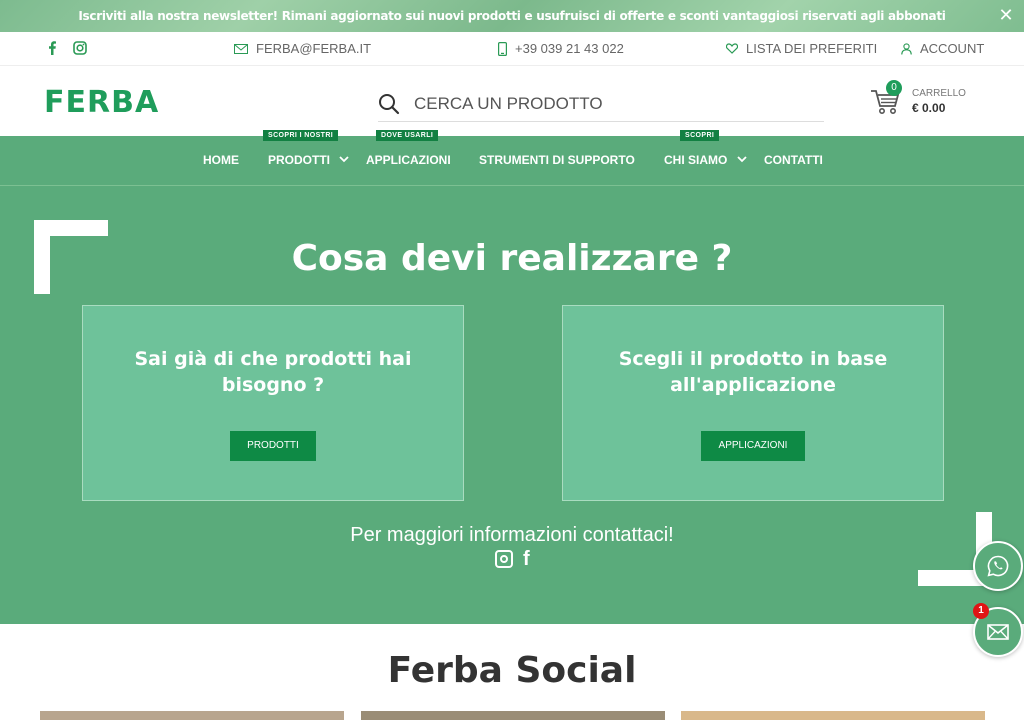 Image resolution: width=1024 pixels, height=720 pixels. What do you see at coordinates (408, 160) in the screenshot?
I see `nav-applications: APPLICAZIONI` at bounding box center [408, 160].